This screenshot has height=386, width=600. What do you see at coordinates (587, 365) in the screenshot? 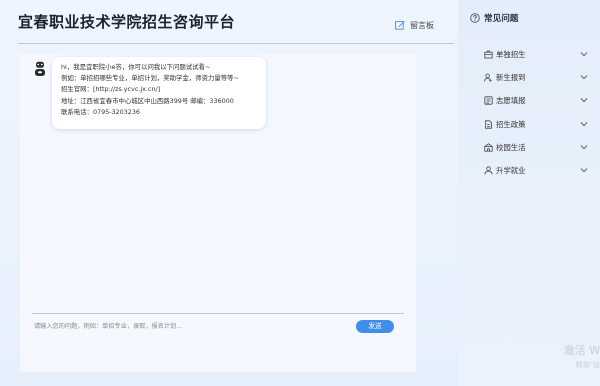
I see `watermark-line: 转到"设` at bounding box center [587, 365].